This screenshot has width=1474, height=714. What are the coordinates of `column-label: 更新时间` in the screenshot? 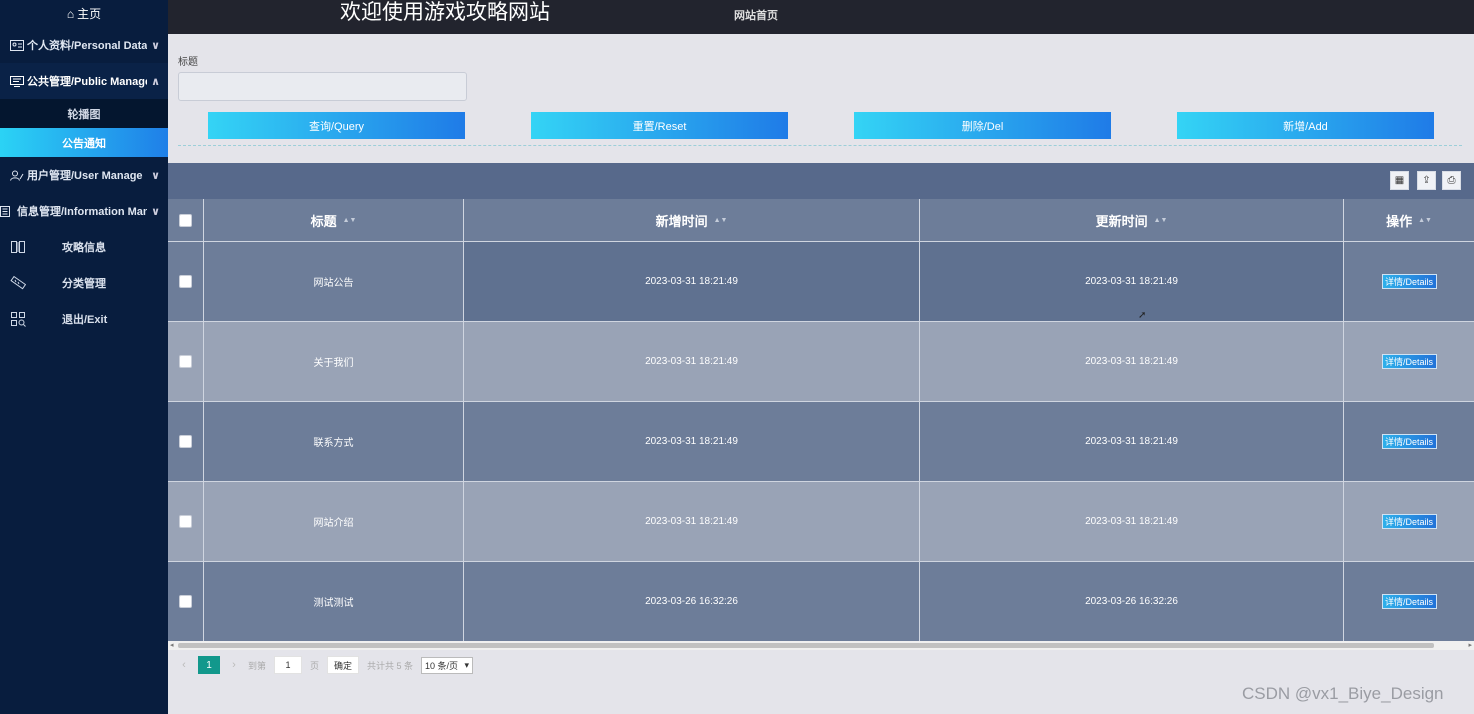 It's located at (1121, 221).